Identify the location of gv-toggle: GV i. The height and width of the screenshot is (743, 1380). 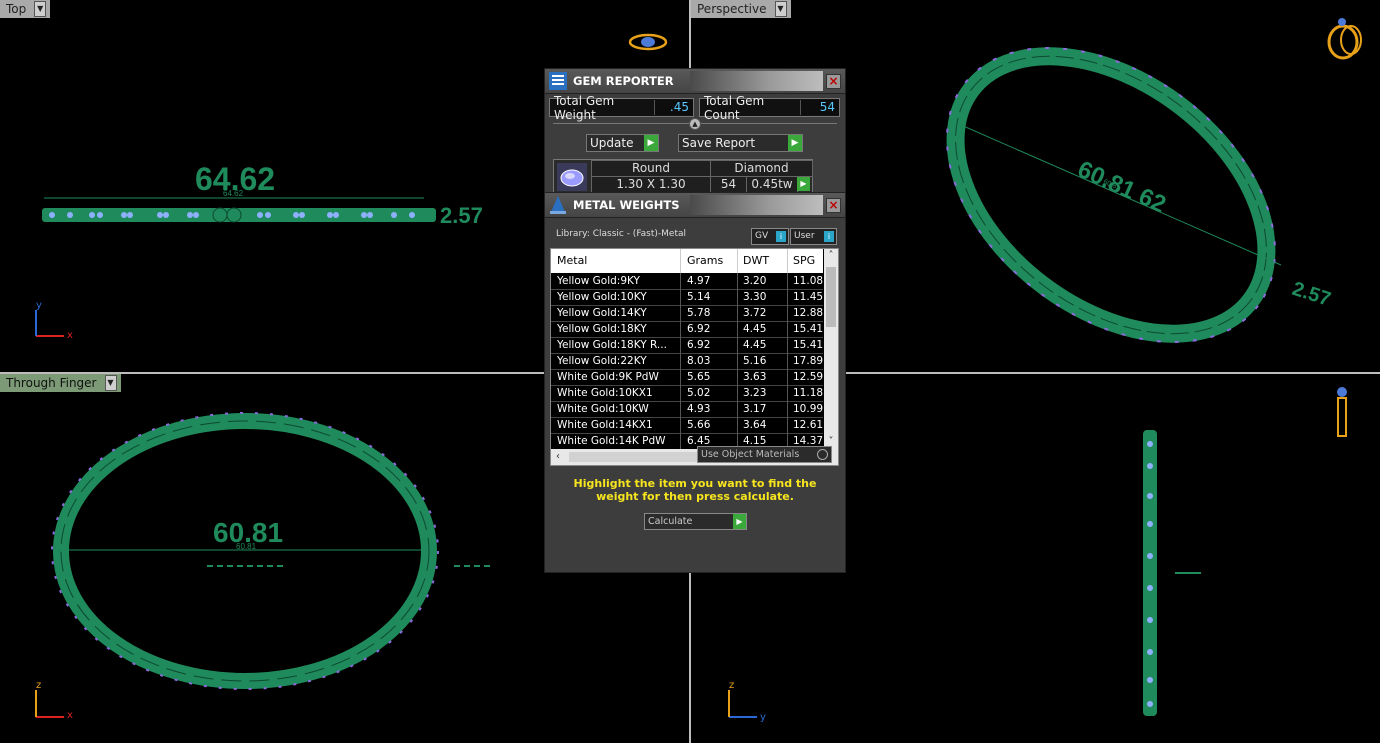
(770, 236).